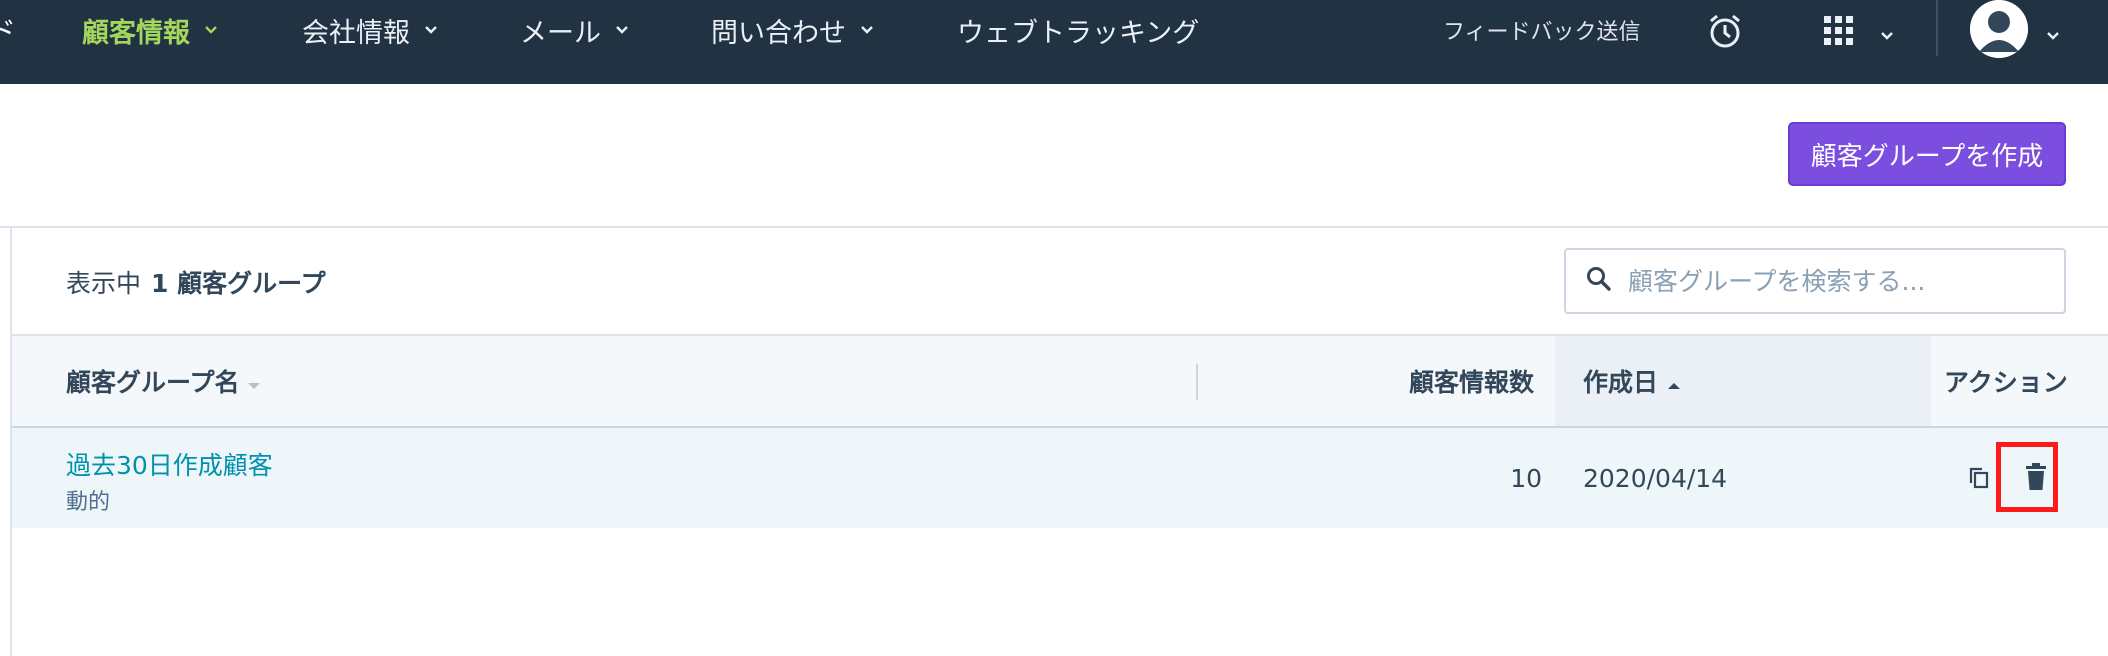 The image size is (2108, 656). I want to click on header-divider, so click(1054, 227).